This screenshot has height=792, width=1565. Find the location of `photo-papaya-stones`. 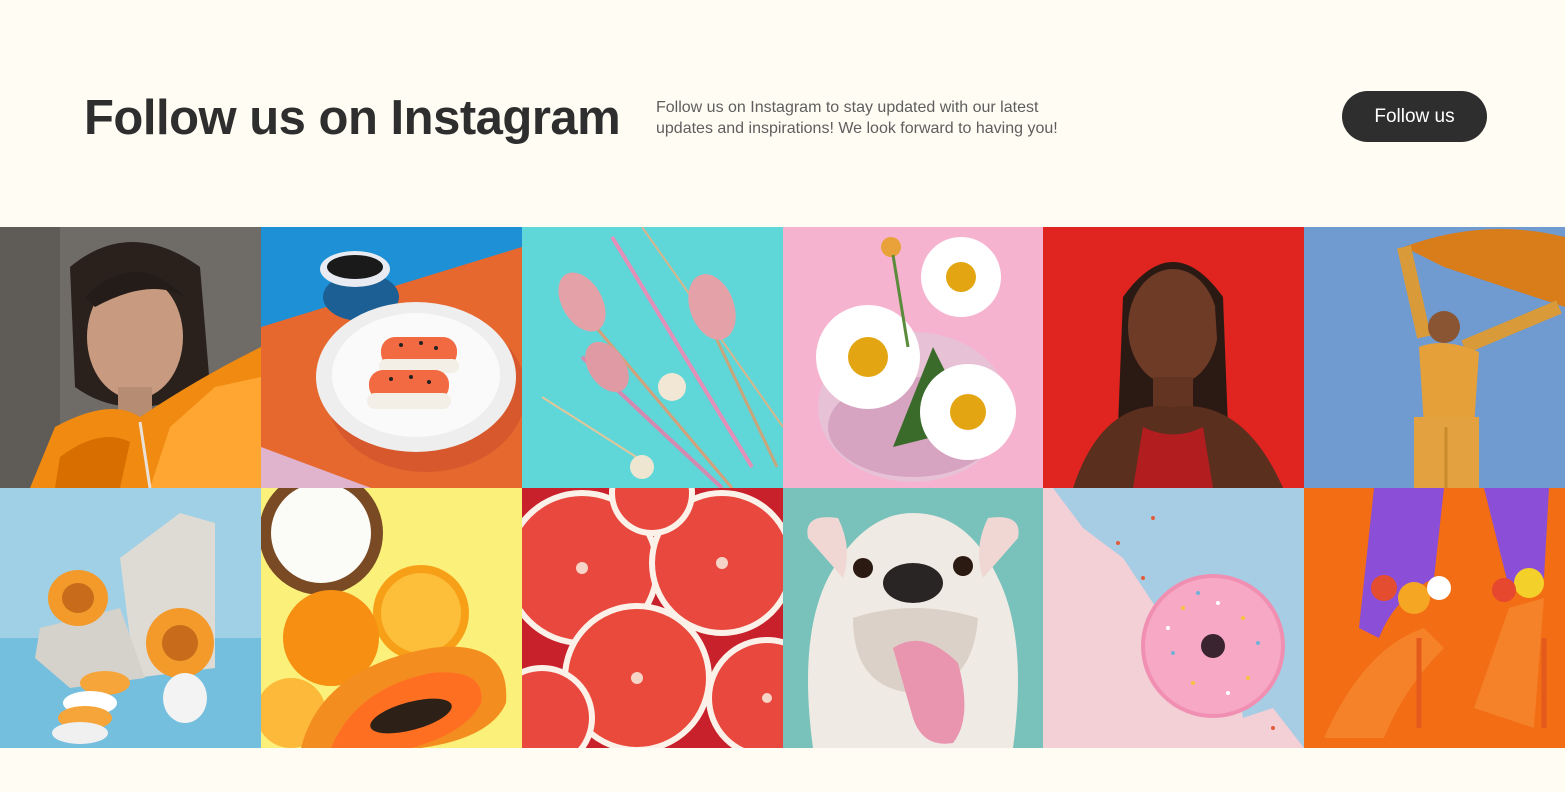

photo-papaya-stones is located at coordinates (130, 618).